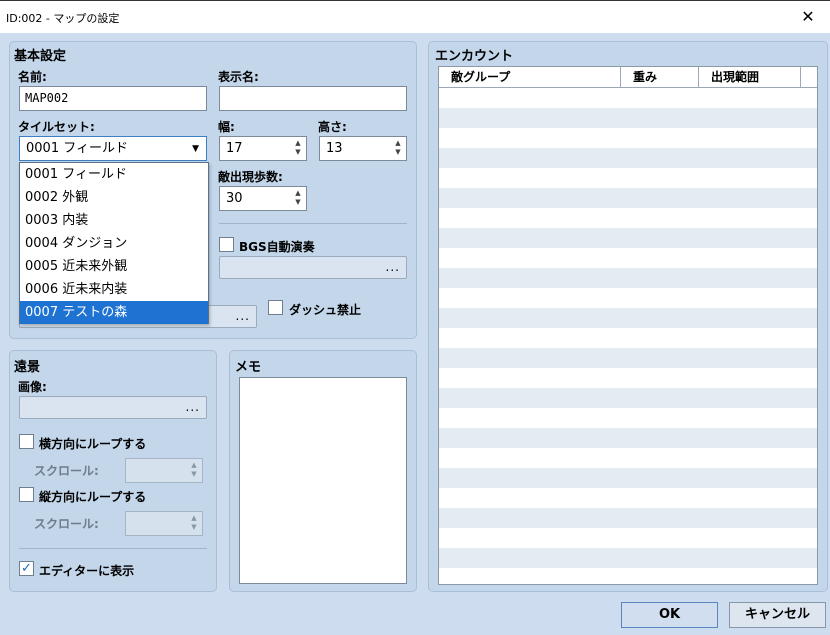 The width and height of the screenshot is (830, 635). What do you see at coordinates (93, 497) in the screenshot?
I see `loop-vertical-label: 縦方向にループする` at bounding box center [93, 497].